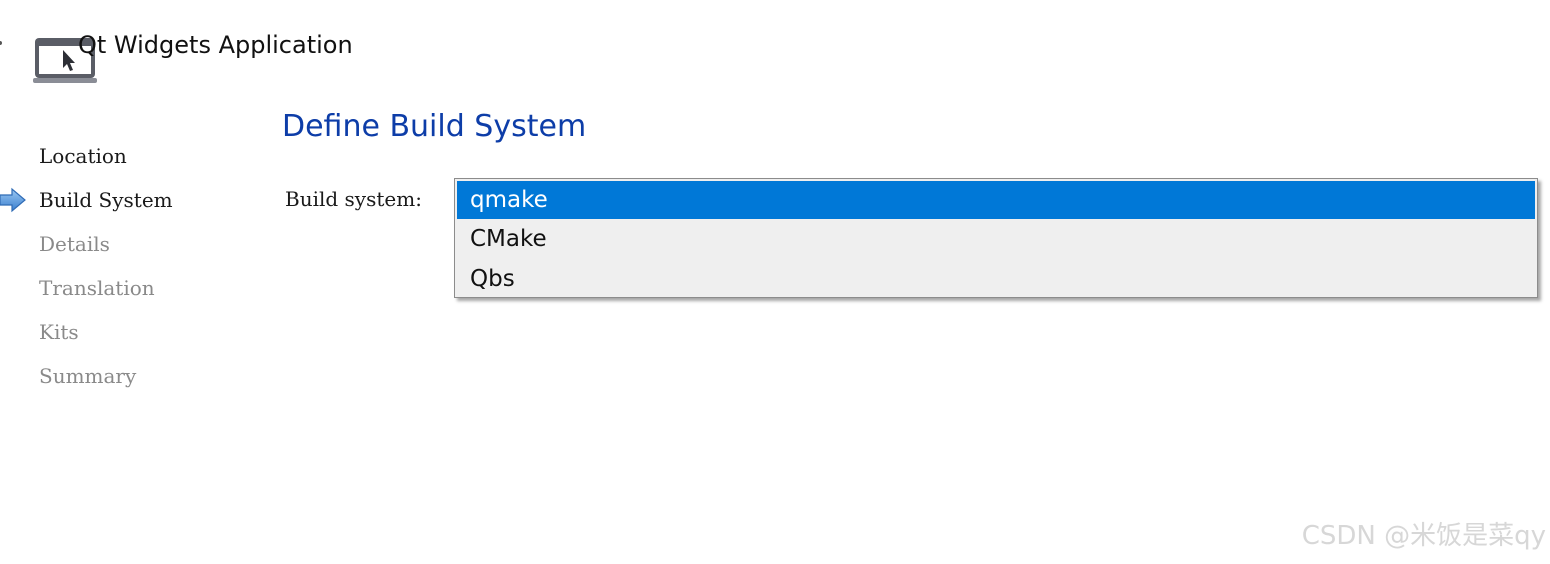 The image size is (1550, 564). I want to click on build-system-label: Build system:, so click(353, 199).